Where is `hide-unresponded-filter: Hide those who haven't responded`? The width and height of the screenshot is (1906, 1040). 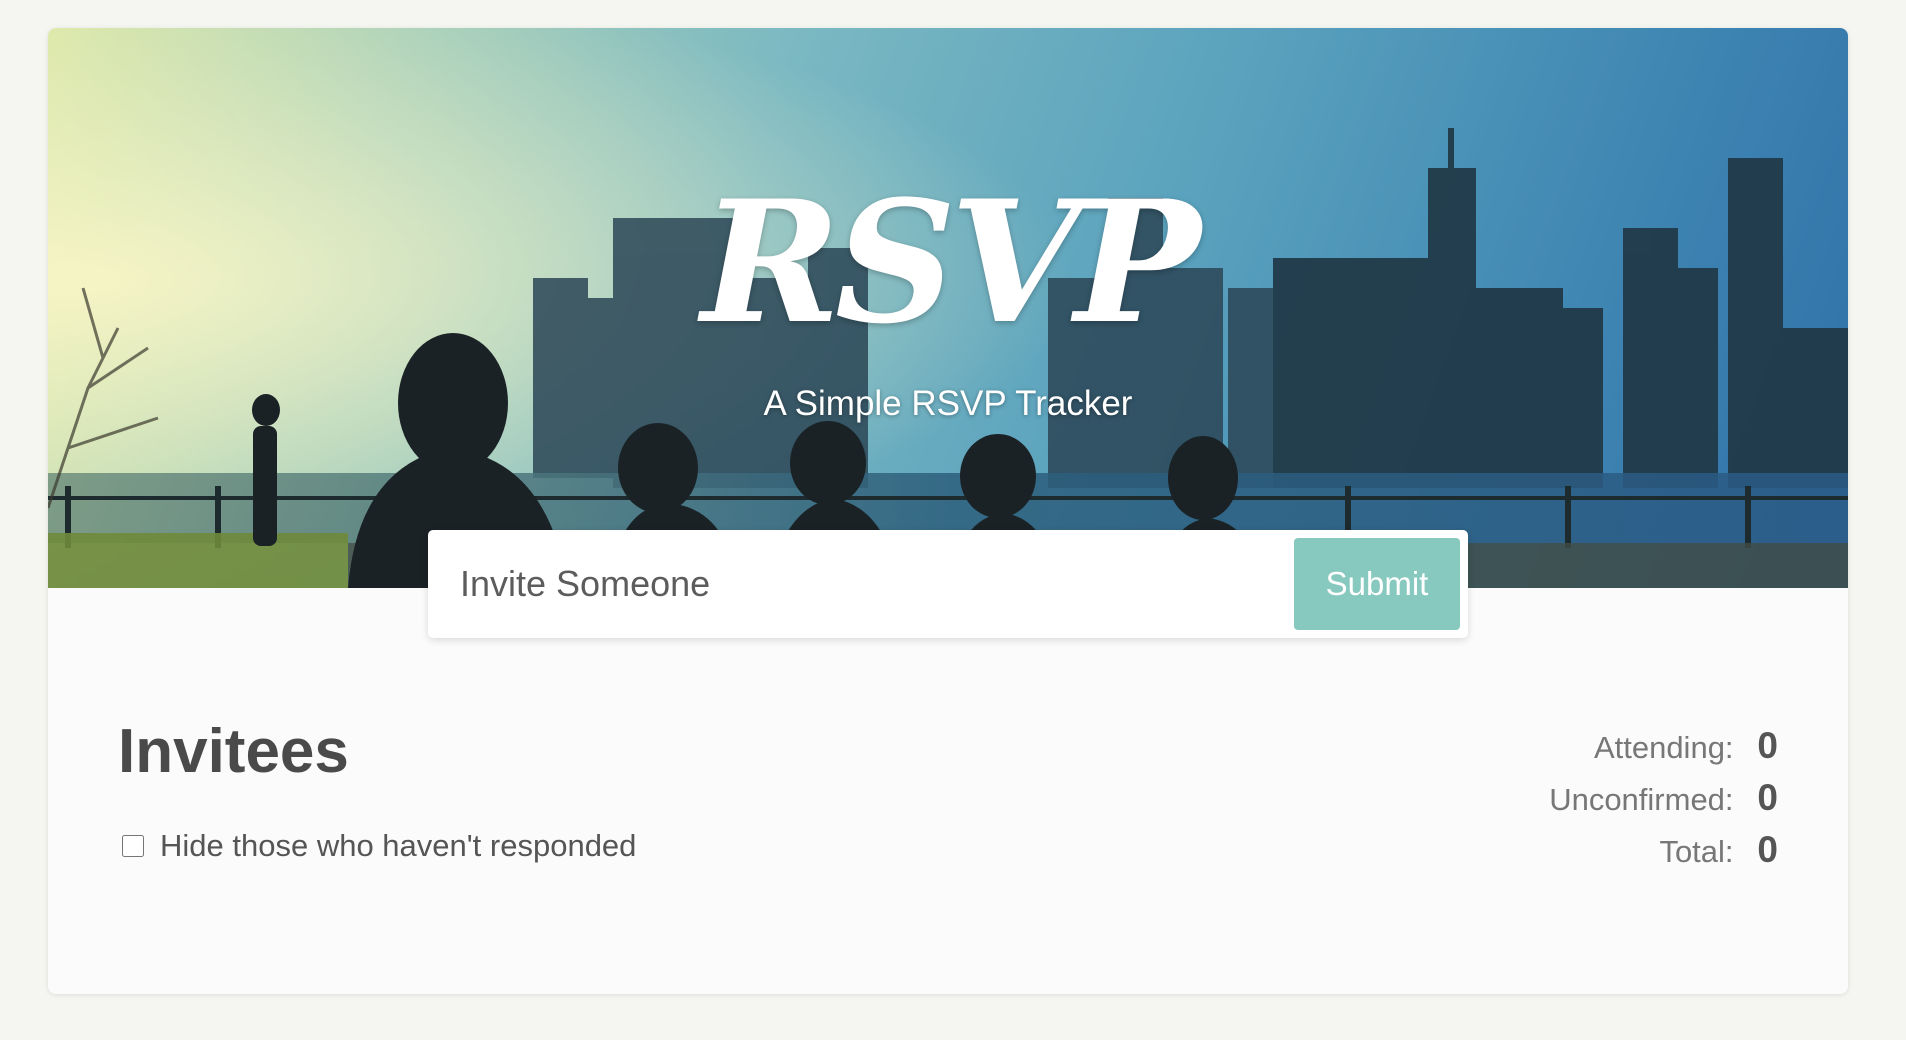
hide-unresponded-filter: Hide those who haven't responded is located at coordinates (379, 846).